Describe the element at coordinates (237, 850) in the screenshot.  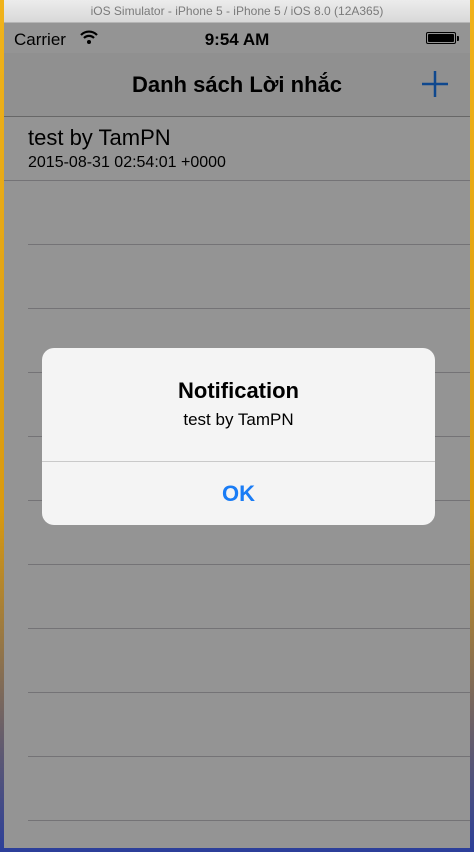
I see `desktop-background-bottom` at that location.